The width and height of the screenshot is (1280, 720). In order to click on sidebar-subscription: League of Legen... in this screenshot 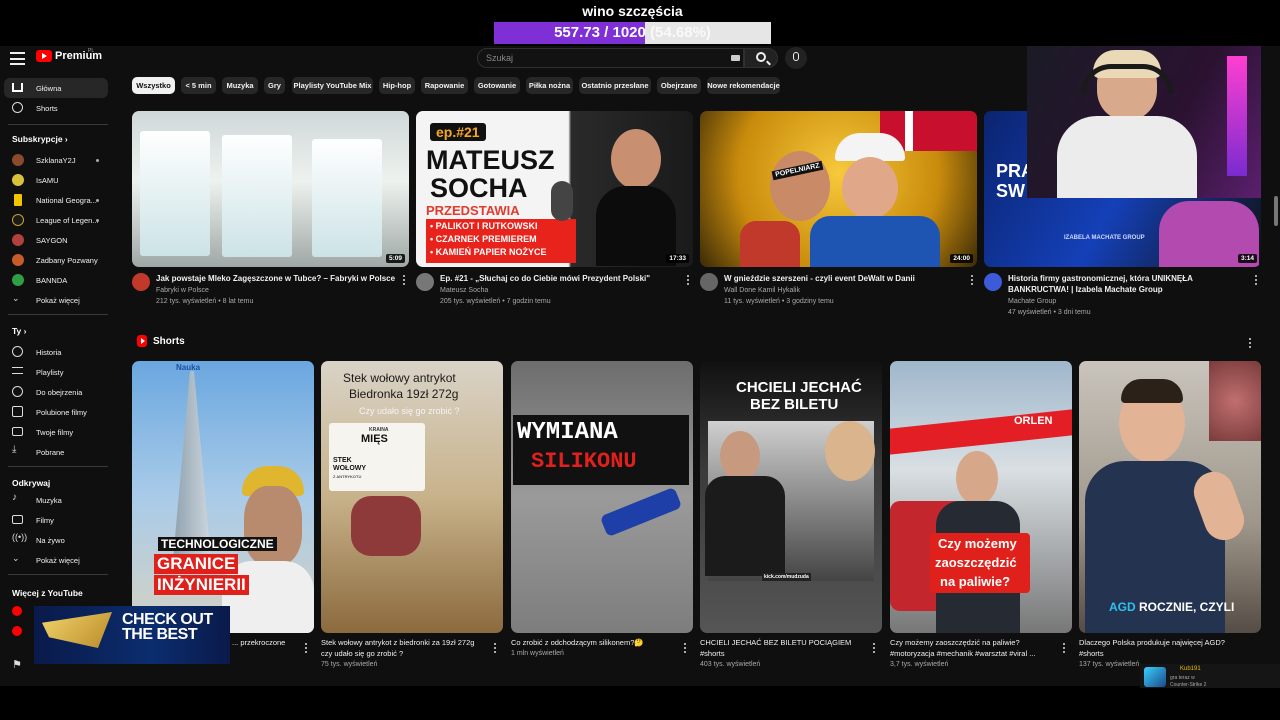, I will do `click(56, 220)`.